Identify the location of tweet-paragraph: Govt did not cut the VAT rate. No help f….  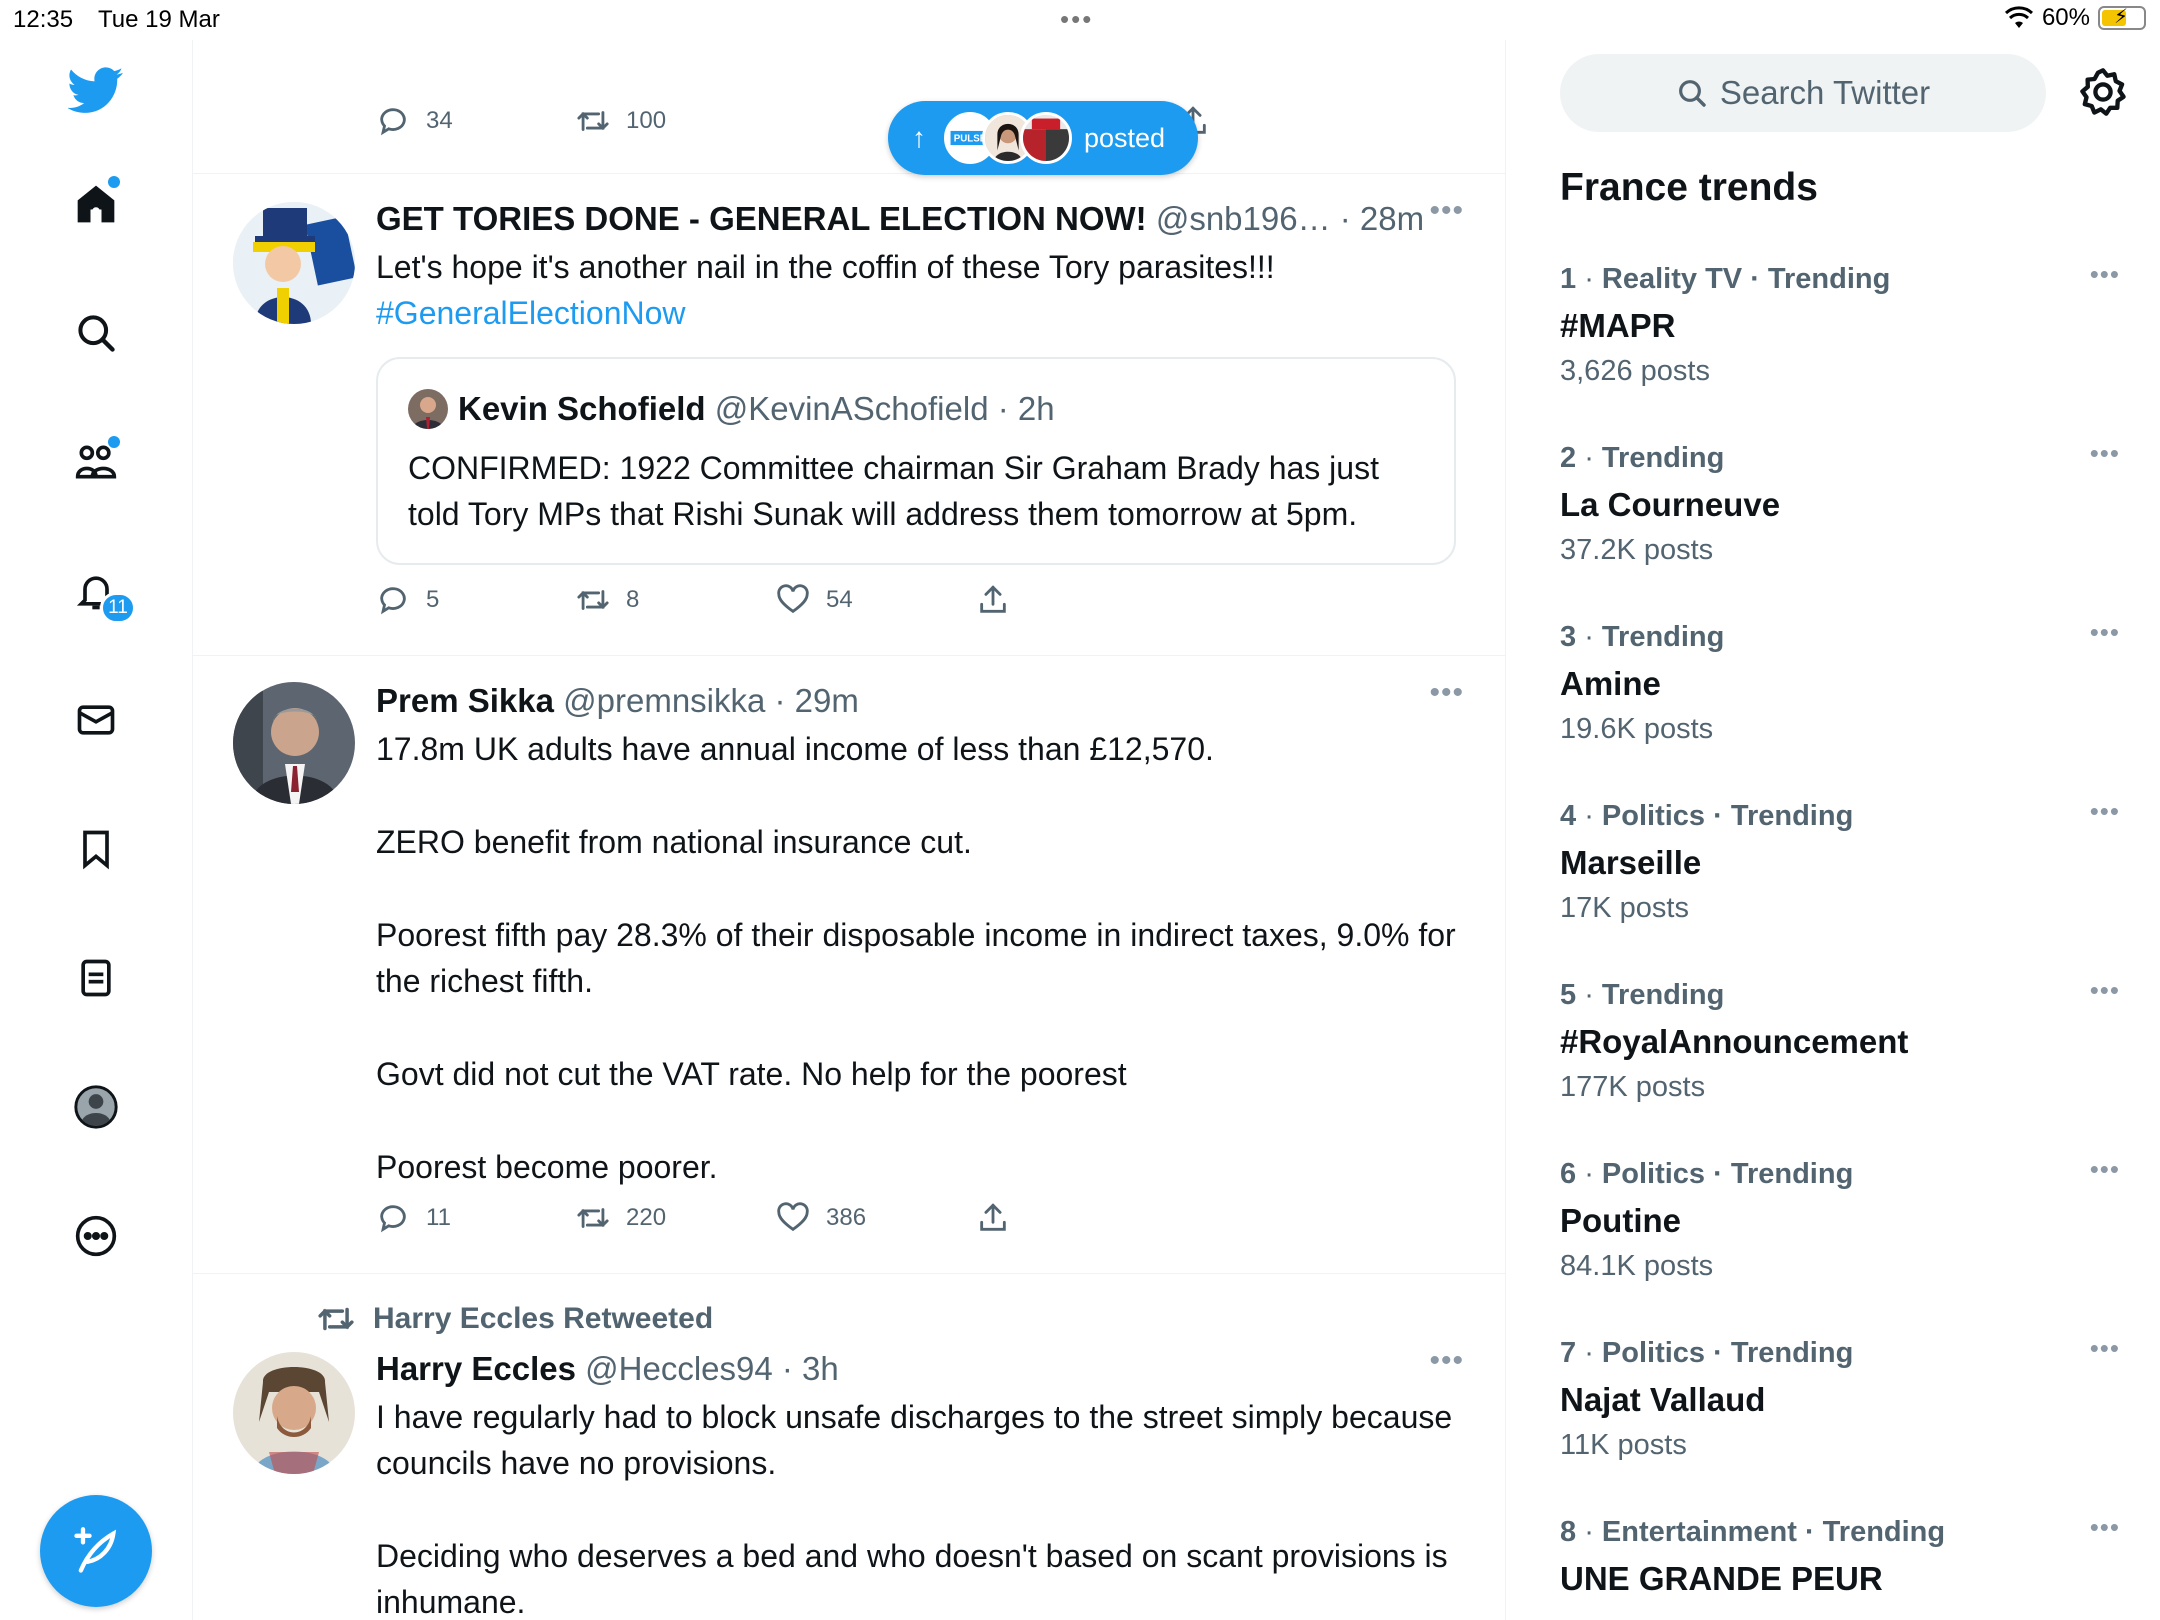
(751, 1074).